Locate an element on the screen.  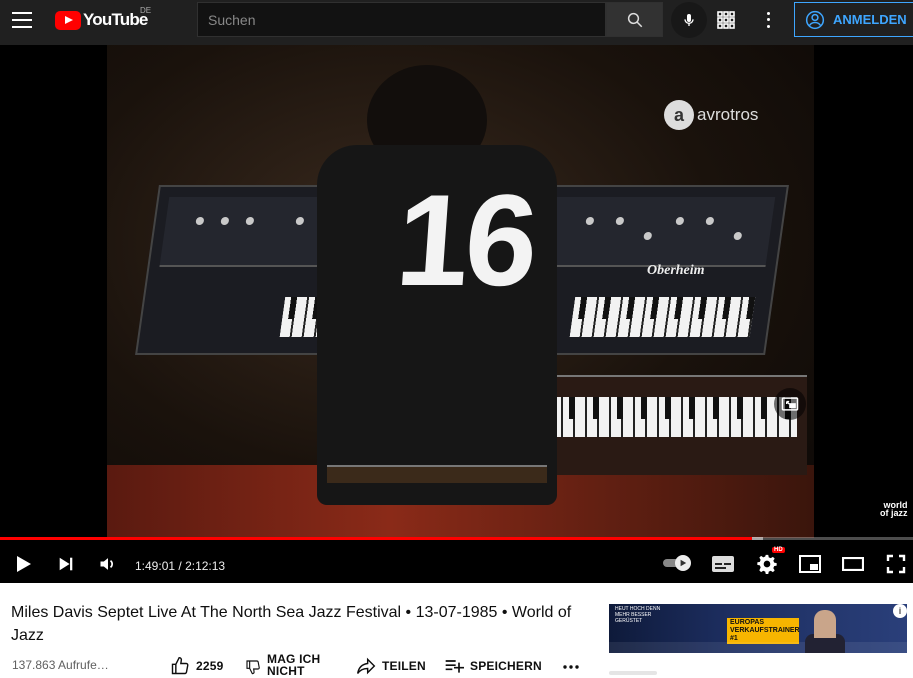
picture-in-picture-exit-icon is located at coordinates (790, 404).